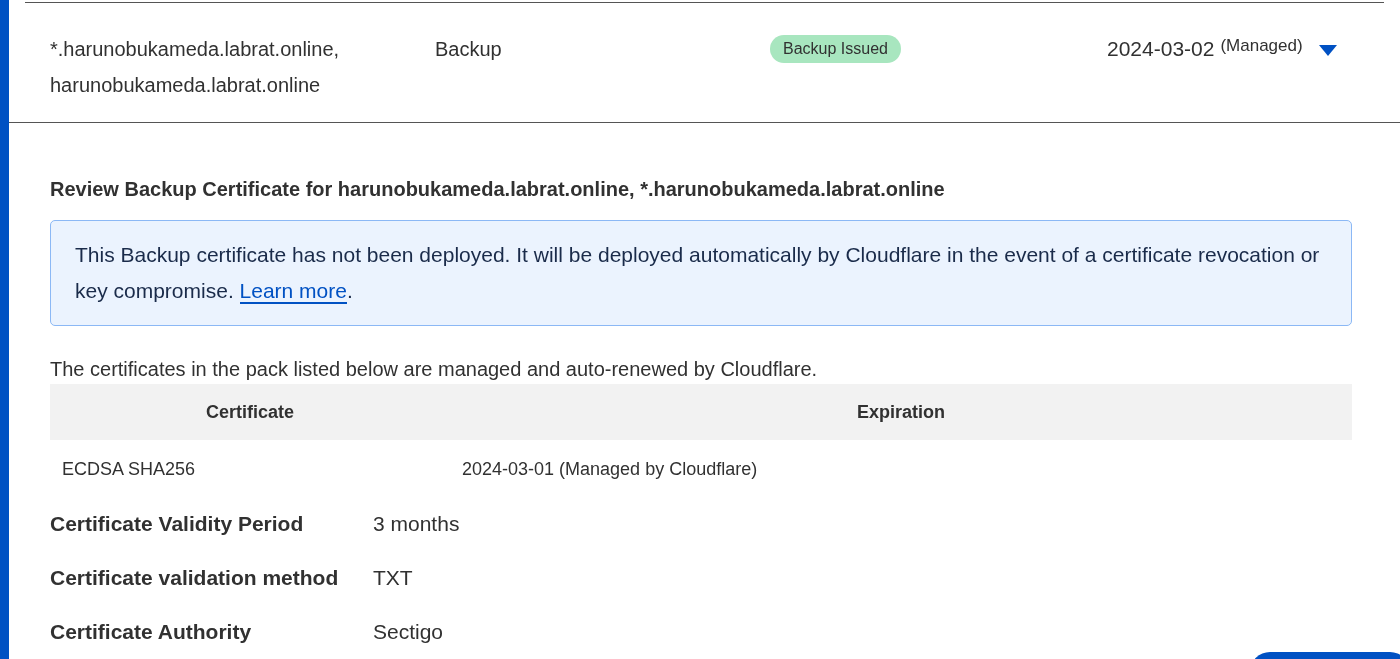 The image size is (1400, 659). I want to click on hostname-text: harunobukameda.labrat.online, so click(186, 85).